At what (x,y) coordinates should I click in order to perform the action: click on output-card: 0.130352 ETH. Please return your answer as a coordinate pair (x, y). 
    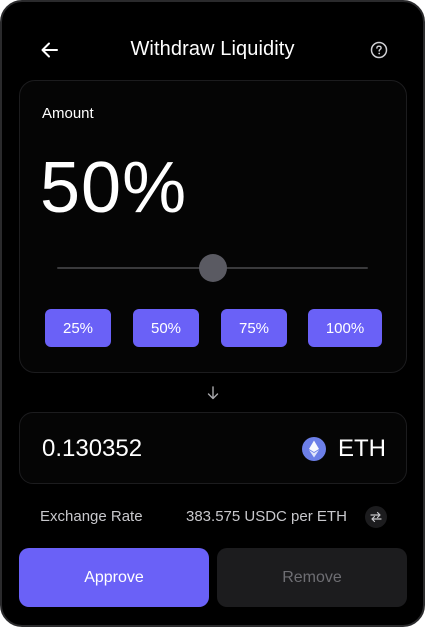
    Looking at the image, I should click on (213, 448).